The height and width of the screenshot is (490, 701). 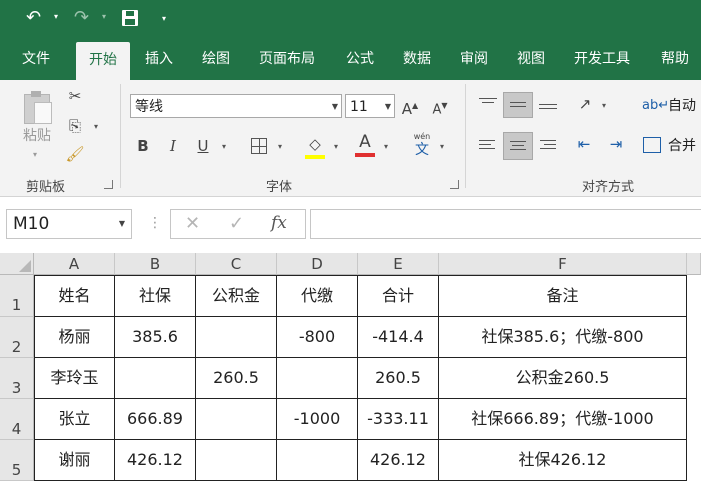 What do you see at coordinates (317, 460) in the screenshot?
I see `cell-d5` at bounding box center [317, 460].